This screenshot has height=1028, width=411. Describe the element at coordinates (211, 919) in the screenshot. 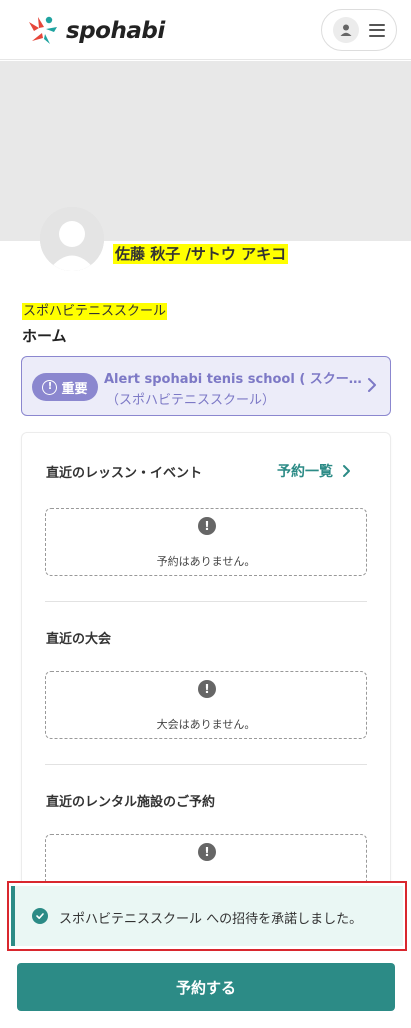

I see `toast-message: スポハビテニススクール への招待を承諾しました。` at that location.